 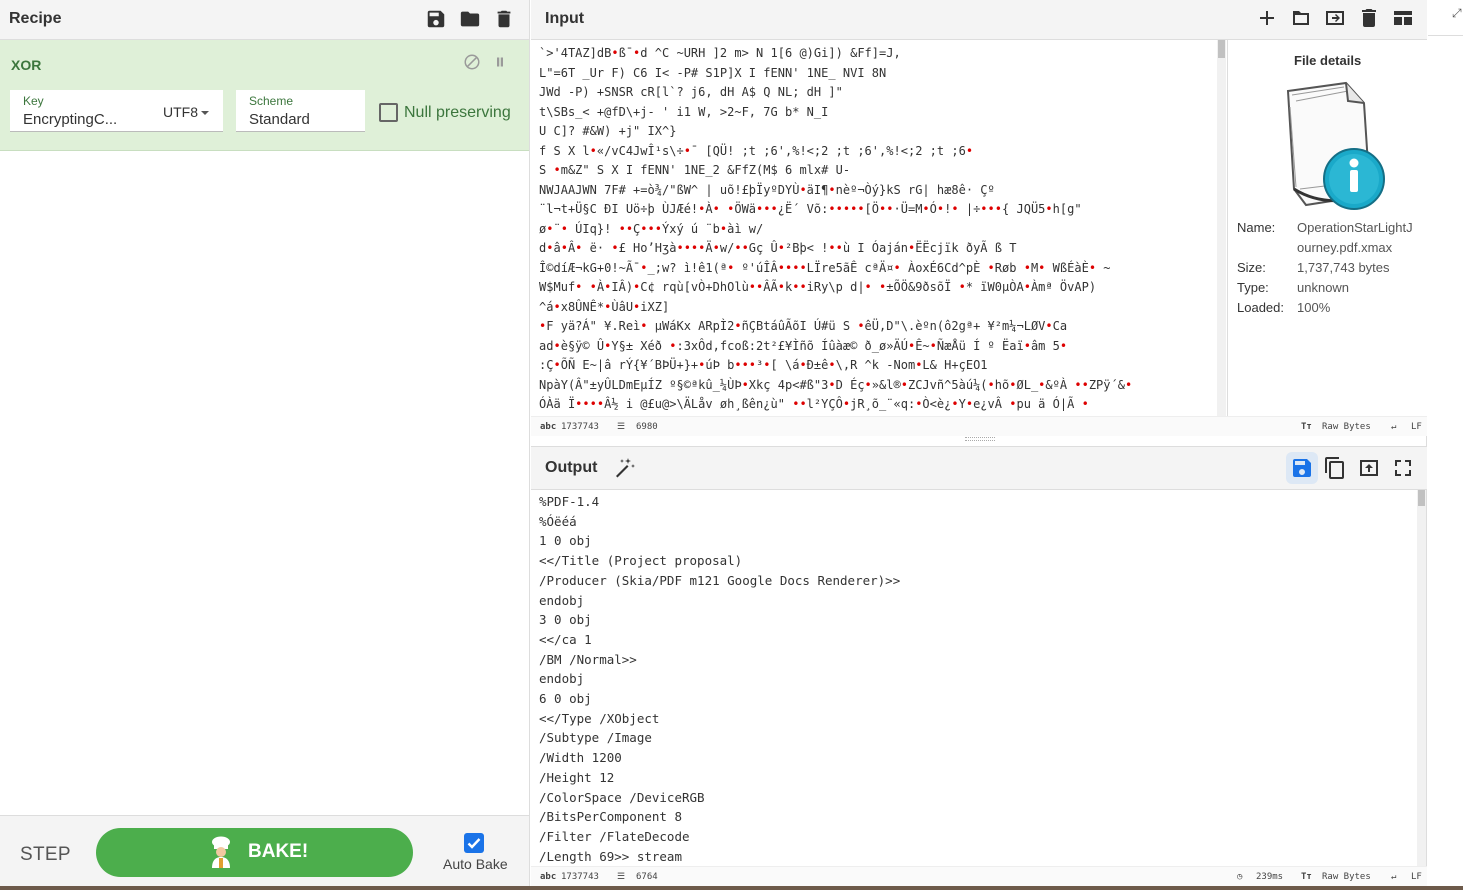 What do you see at coordinates (1267, 18) in the screenshot?
I see `add-input-plus-icon` at bounding box center [1267, 18].